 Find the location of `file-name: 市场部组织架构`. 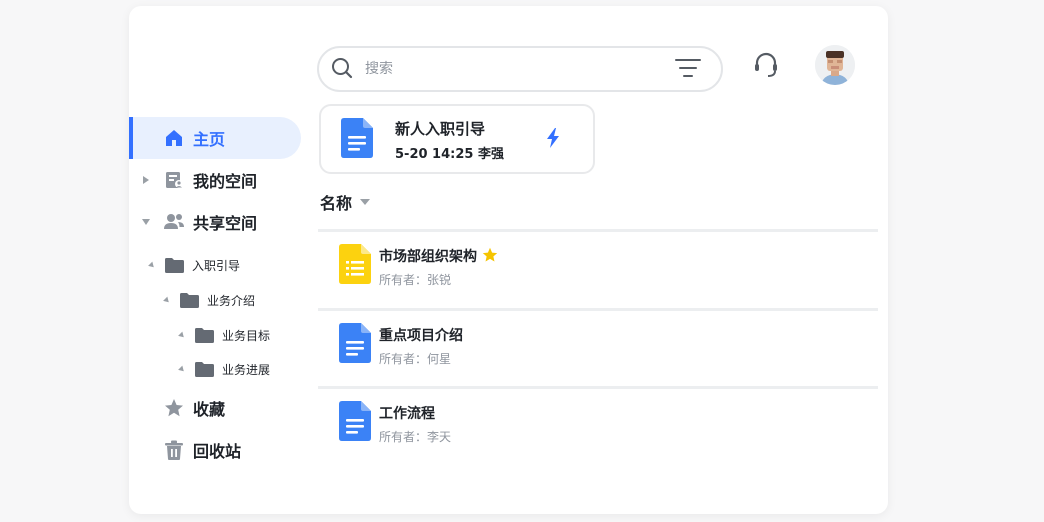

file-name: 市场部组织架构 is located at coordinates (438, 256).